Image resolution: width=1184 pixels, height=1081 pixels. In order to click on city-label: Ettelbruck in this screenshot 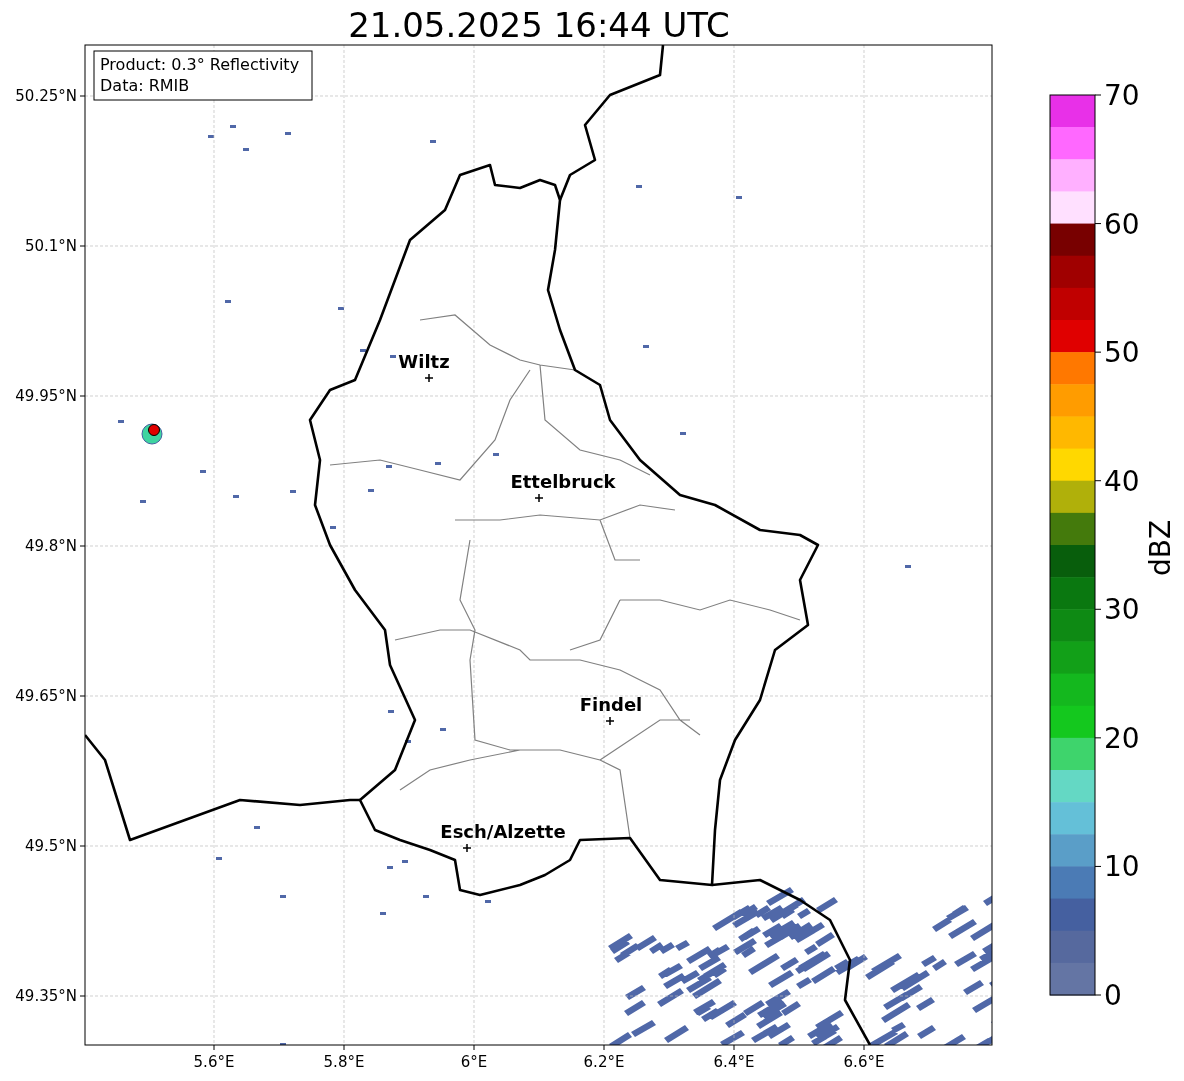, I will do `click(563, 481)`.